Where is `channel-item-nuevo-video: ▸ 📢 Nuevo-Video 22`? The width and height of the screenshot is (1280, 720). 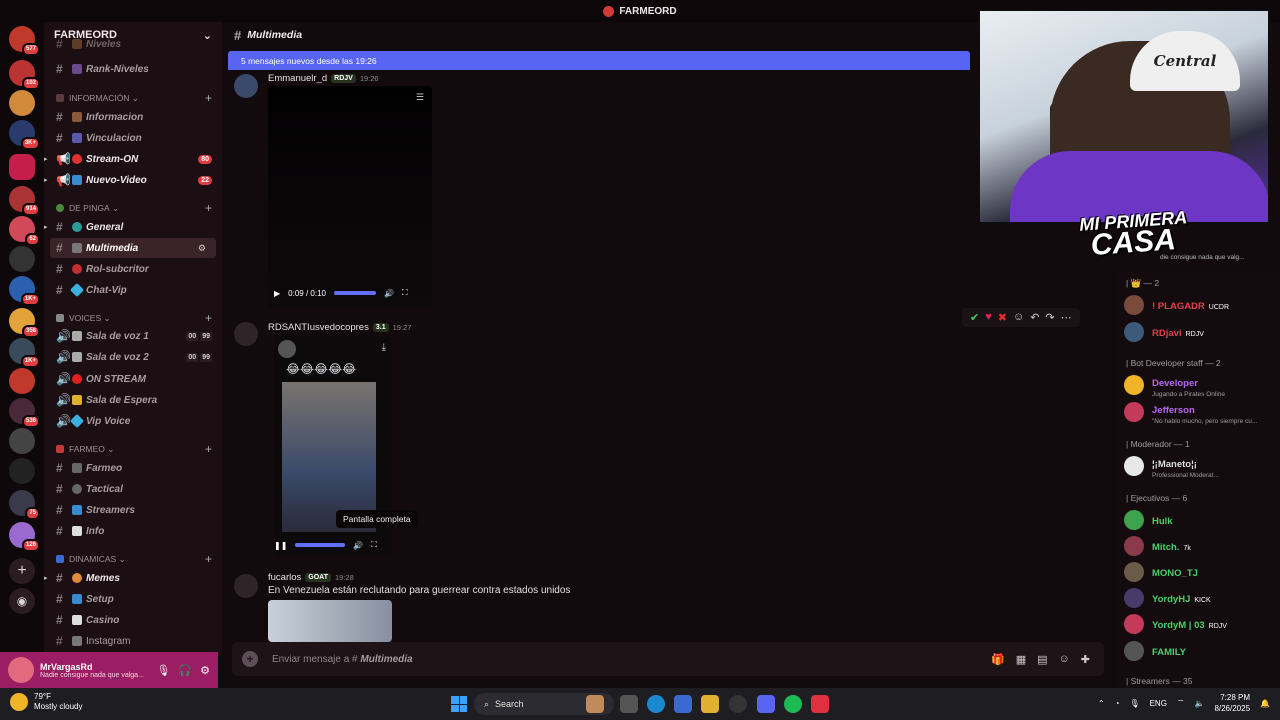 channel-item-nuevo-video: ▸ 📢 Nuevo-Video 22 is located at coordinates (133, 180).